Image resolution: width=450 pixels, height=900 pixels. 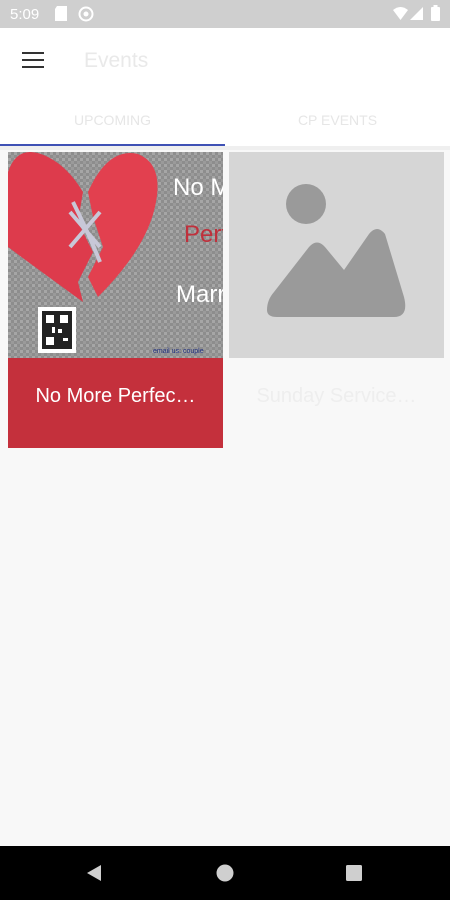 What do you see at coordinates (435, 13) in the screenshot?
I see `battery-icon` at bounding box center [435, 13].